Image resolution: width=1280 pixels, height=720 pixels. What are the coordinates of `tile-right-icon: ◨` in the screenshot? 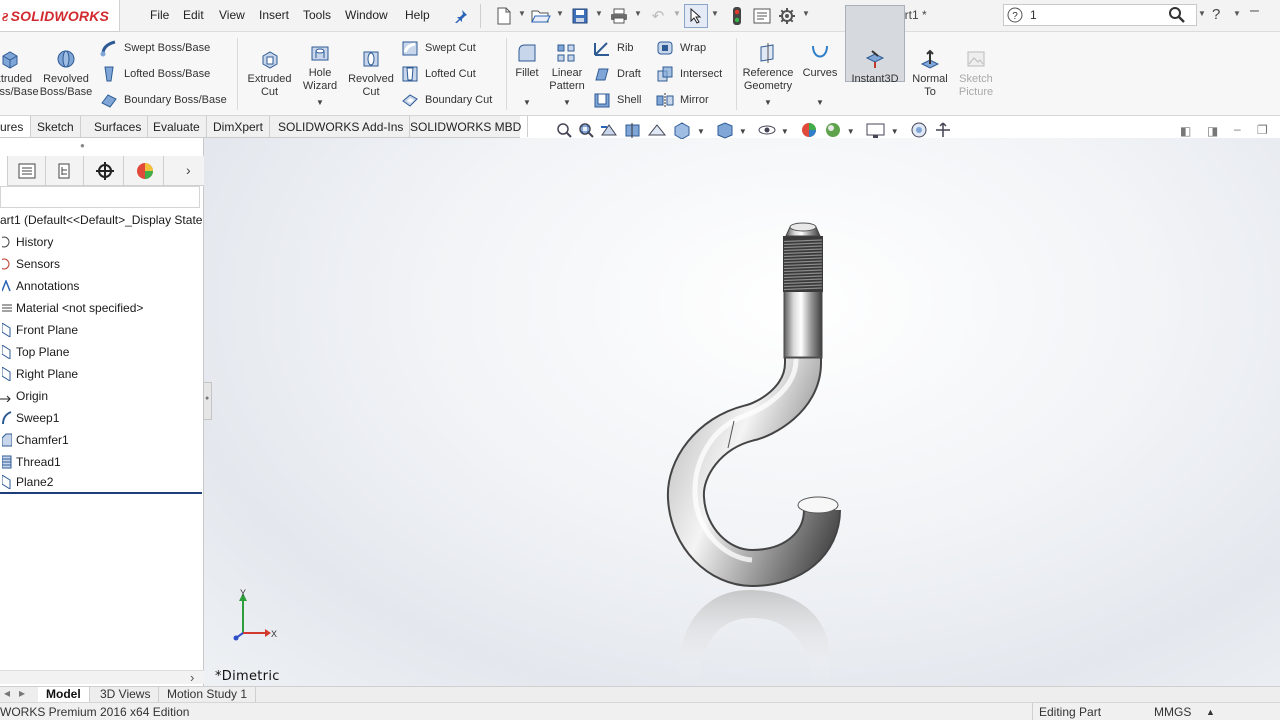 It's located at (1212, 131).